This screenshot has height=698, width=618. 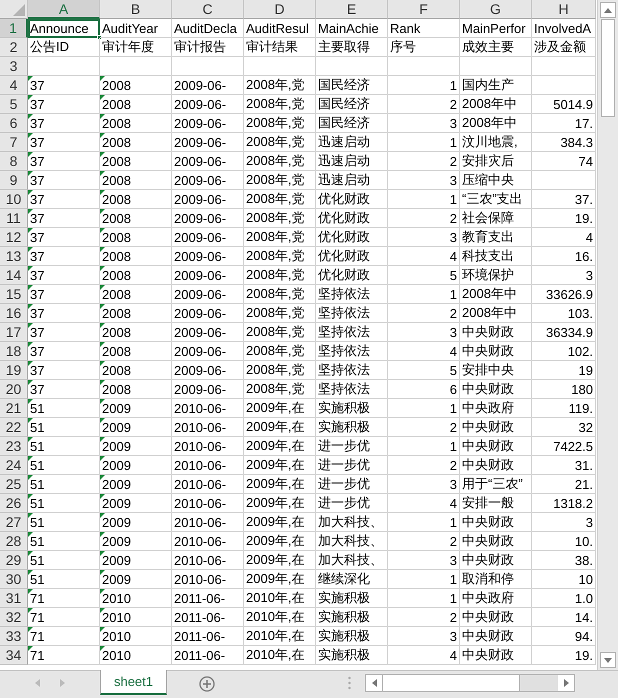 I want to click on row-header: 15, so click(x=14, y=294).